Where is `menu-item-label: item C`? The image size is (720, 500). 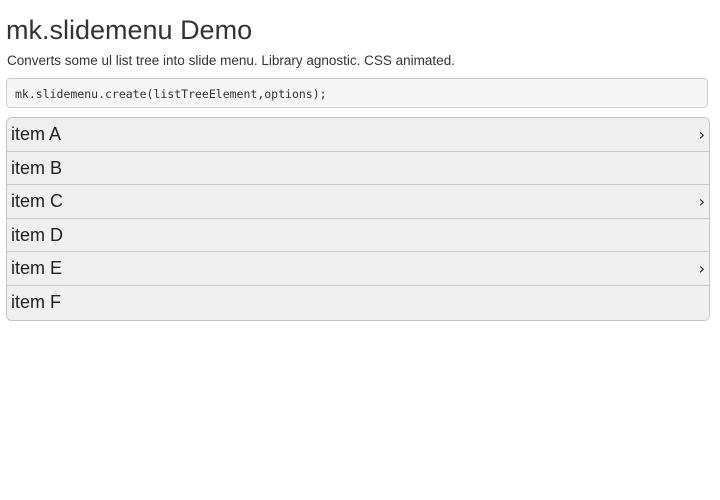 menu-item-label: item C is located at coordinates (37, 201).